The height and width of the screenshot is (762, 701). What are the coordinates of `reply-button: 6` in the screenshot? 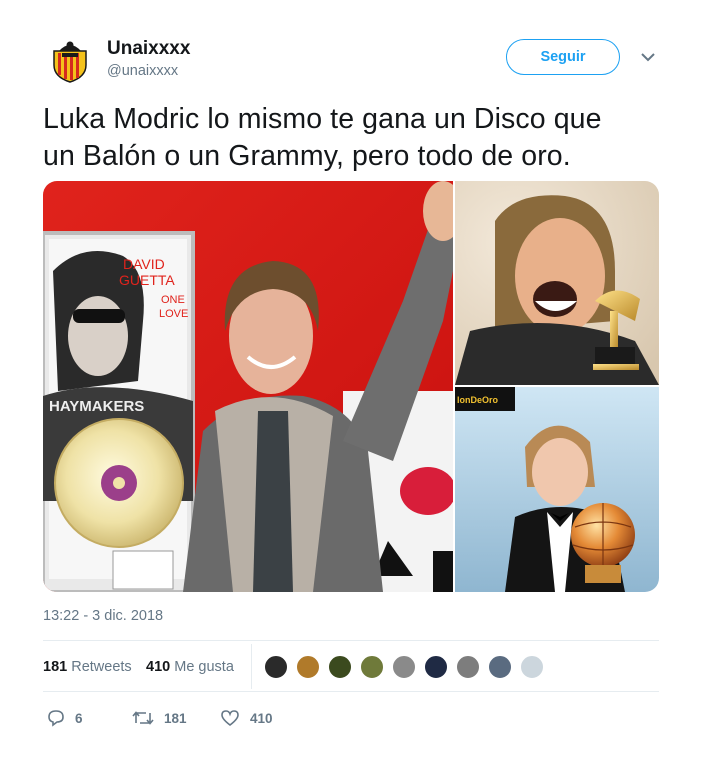 It's located at (65, 718).